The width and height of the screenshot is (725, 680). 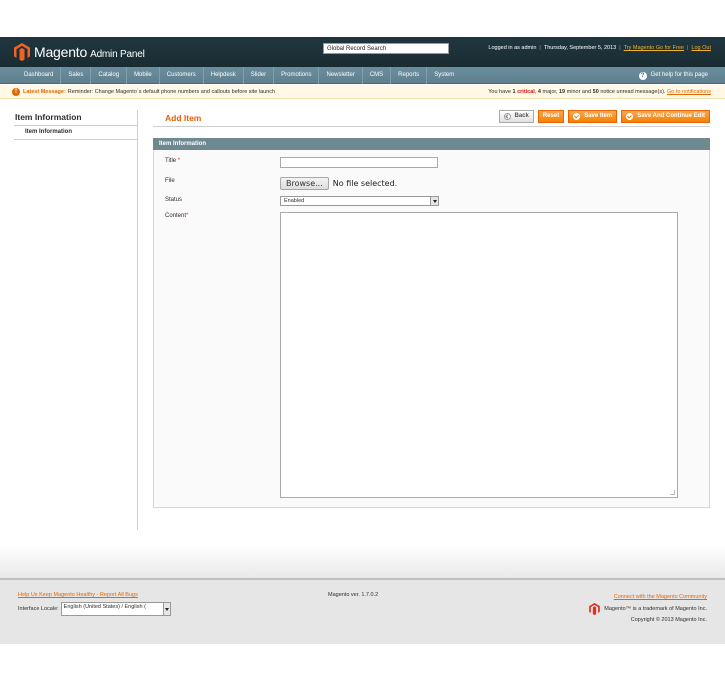 I want to click on magento-footer-logo-icon, so click(x=595, y=609).